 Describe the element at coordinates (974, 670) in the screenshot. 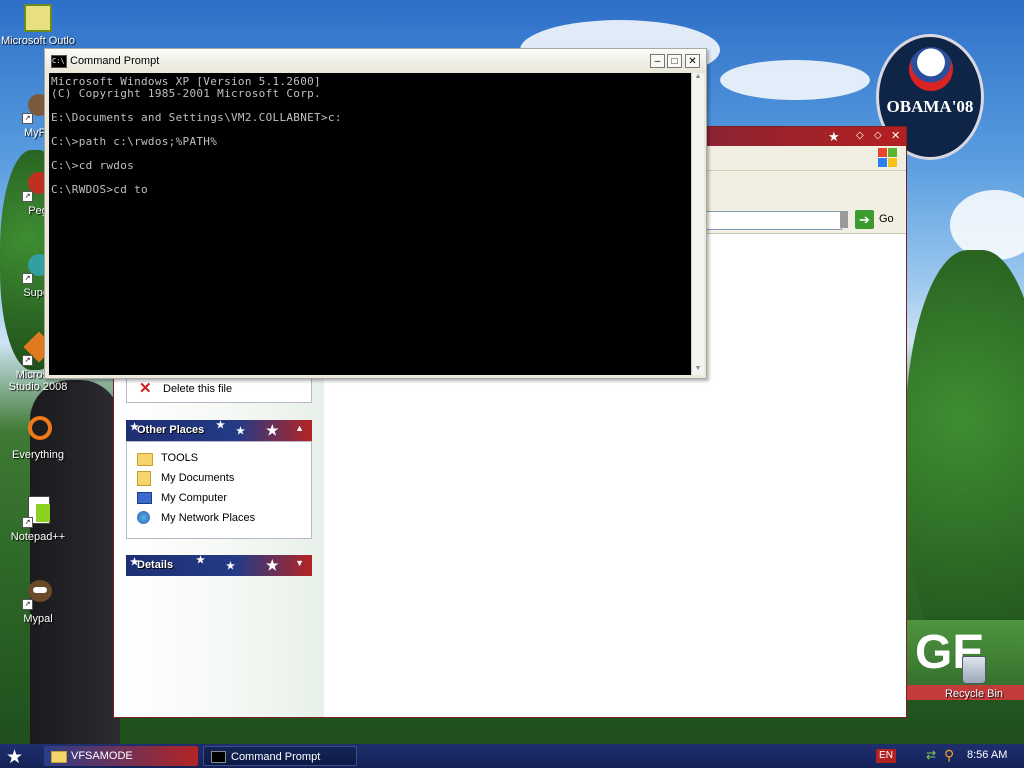

I see `recycle-bin-icon` at that location.